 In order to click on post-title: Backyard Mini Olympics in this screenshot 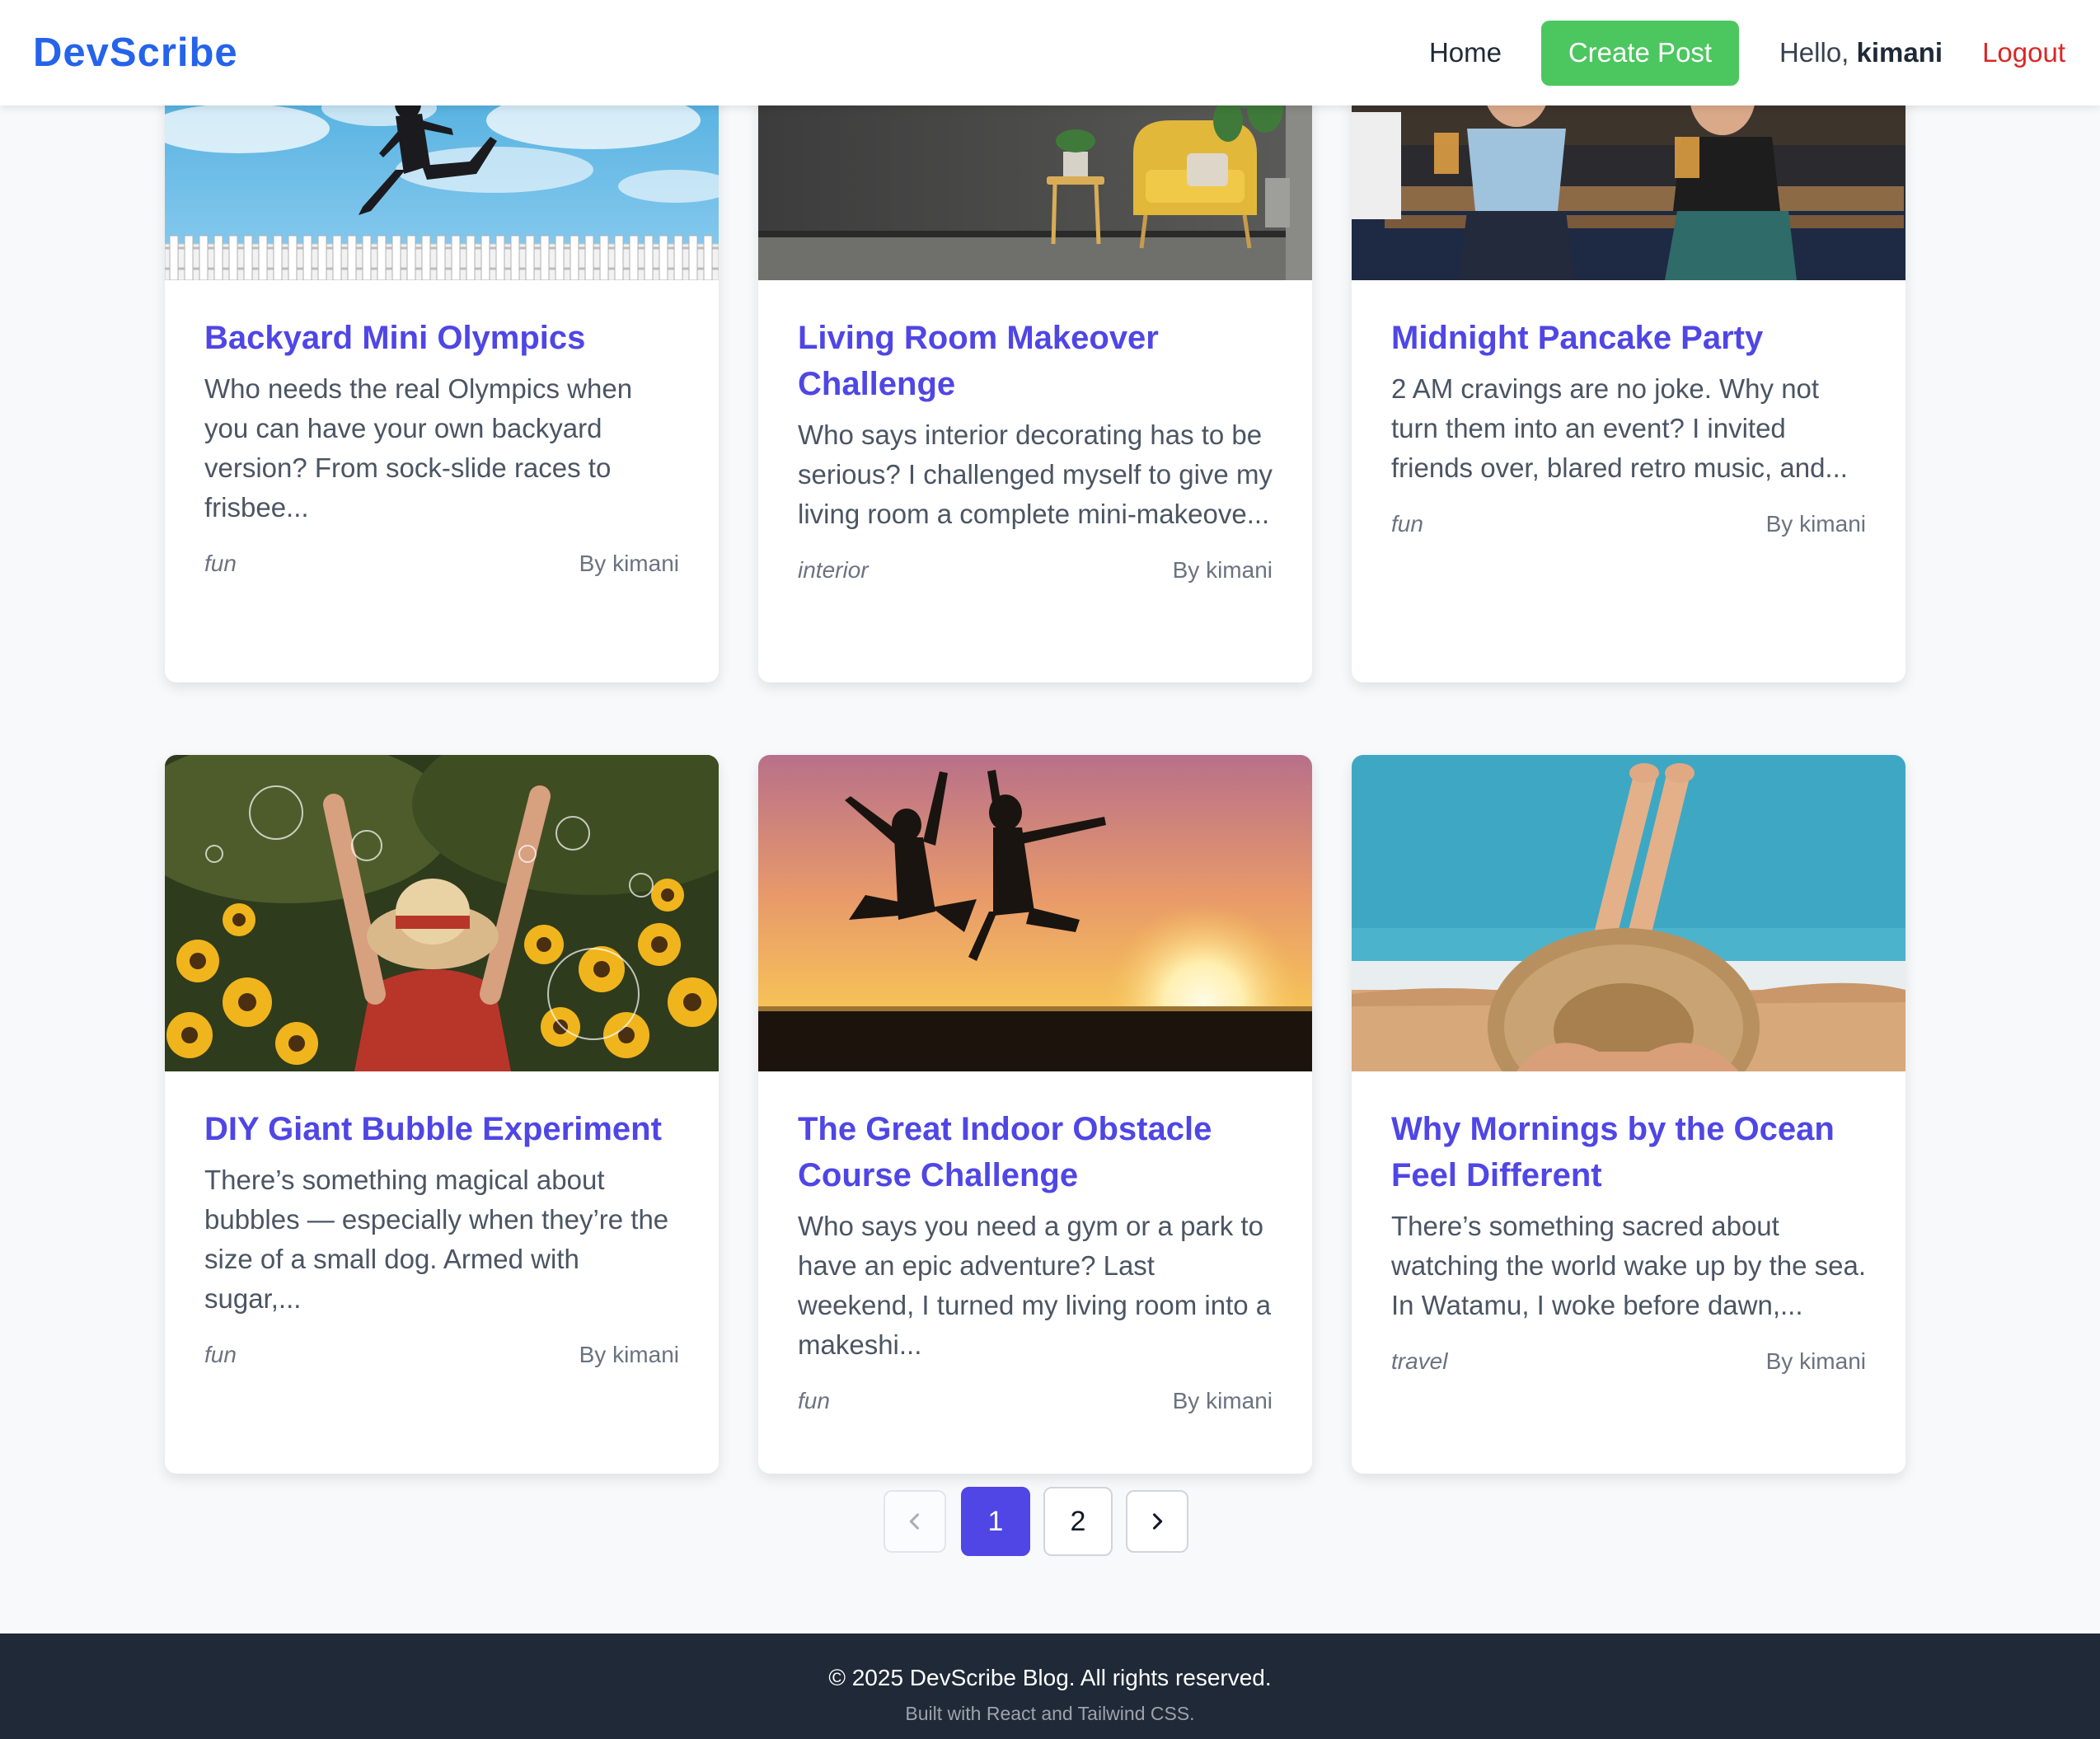, I will do `click(441, 338)`.